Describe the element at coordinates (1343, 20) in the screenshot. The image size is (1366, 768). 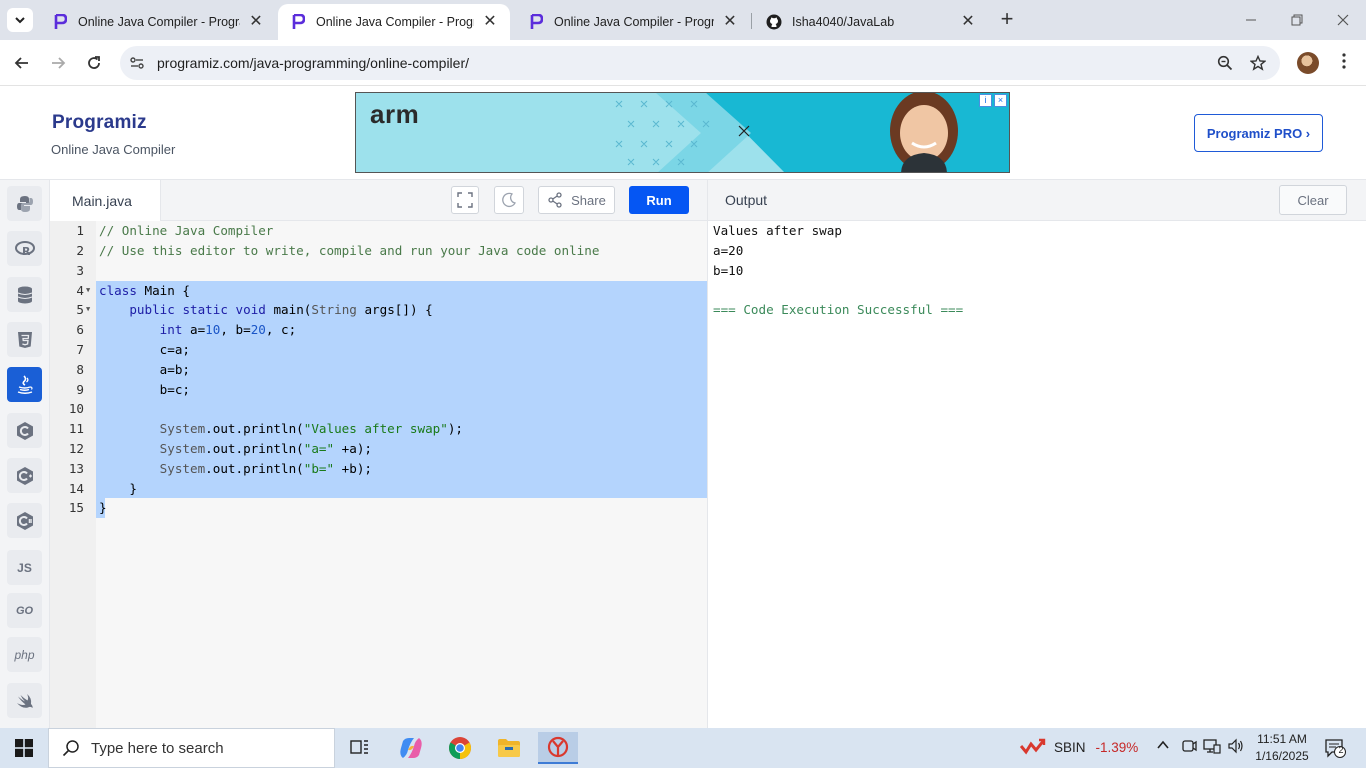
I see `close-window-button` at that location.